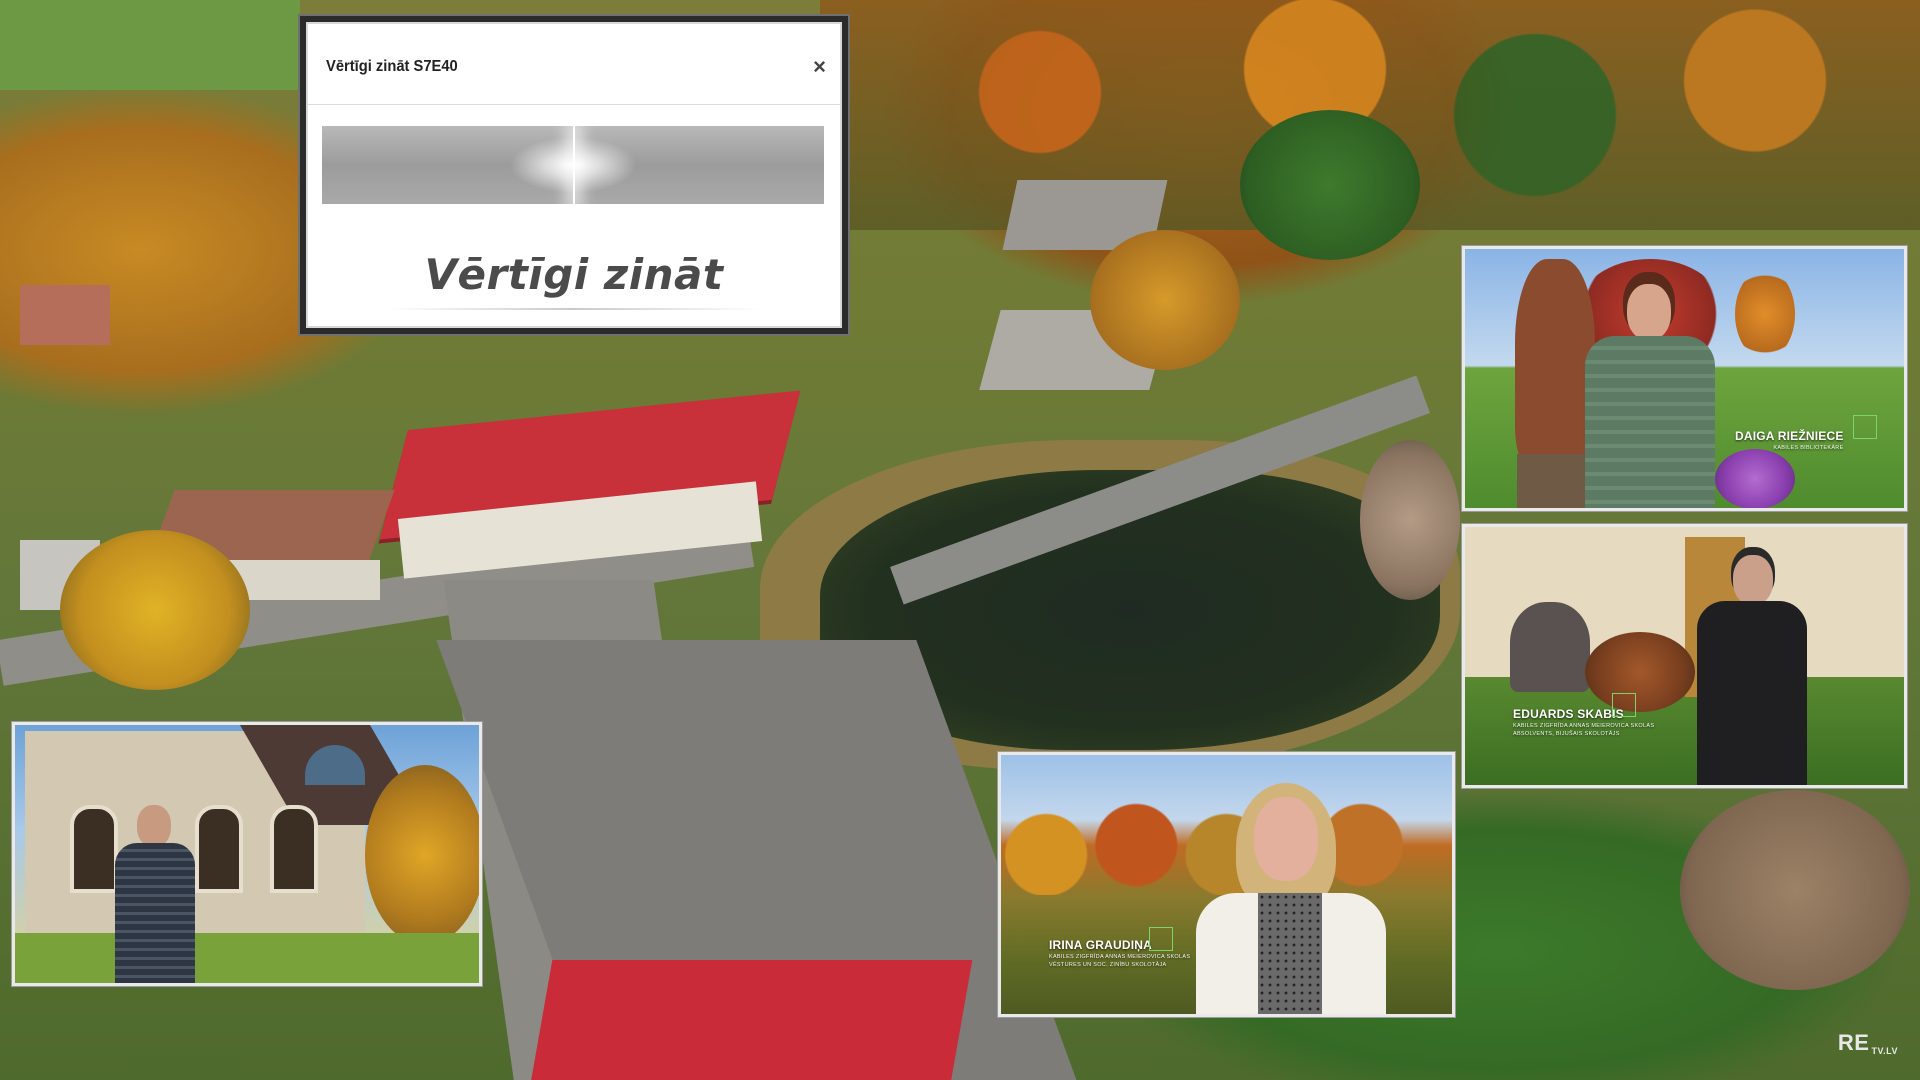 This screenshot has height=1080, width=1920. I want to click on person-name: DAIGA RIEŽNIECE, so click(1789, 436).